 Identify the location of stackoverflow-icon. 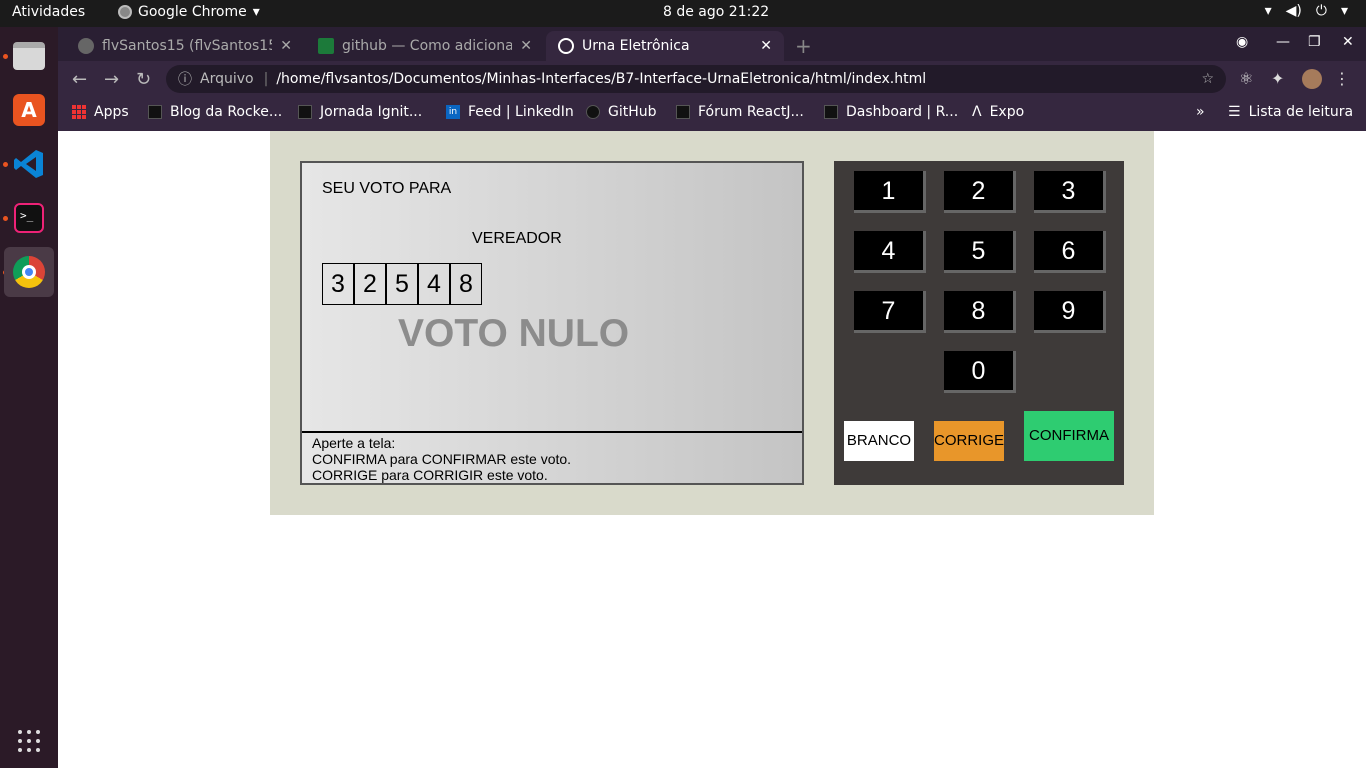
(326, 46).